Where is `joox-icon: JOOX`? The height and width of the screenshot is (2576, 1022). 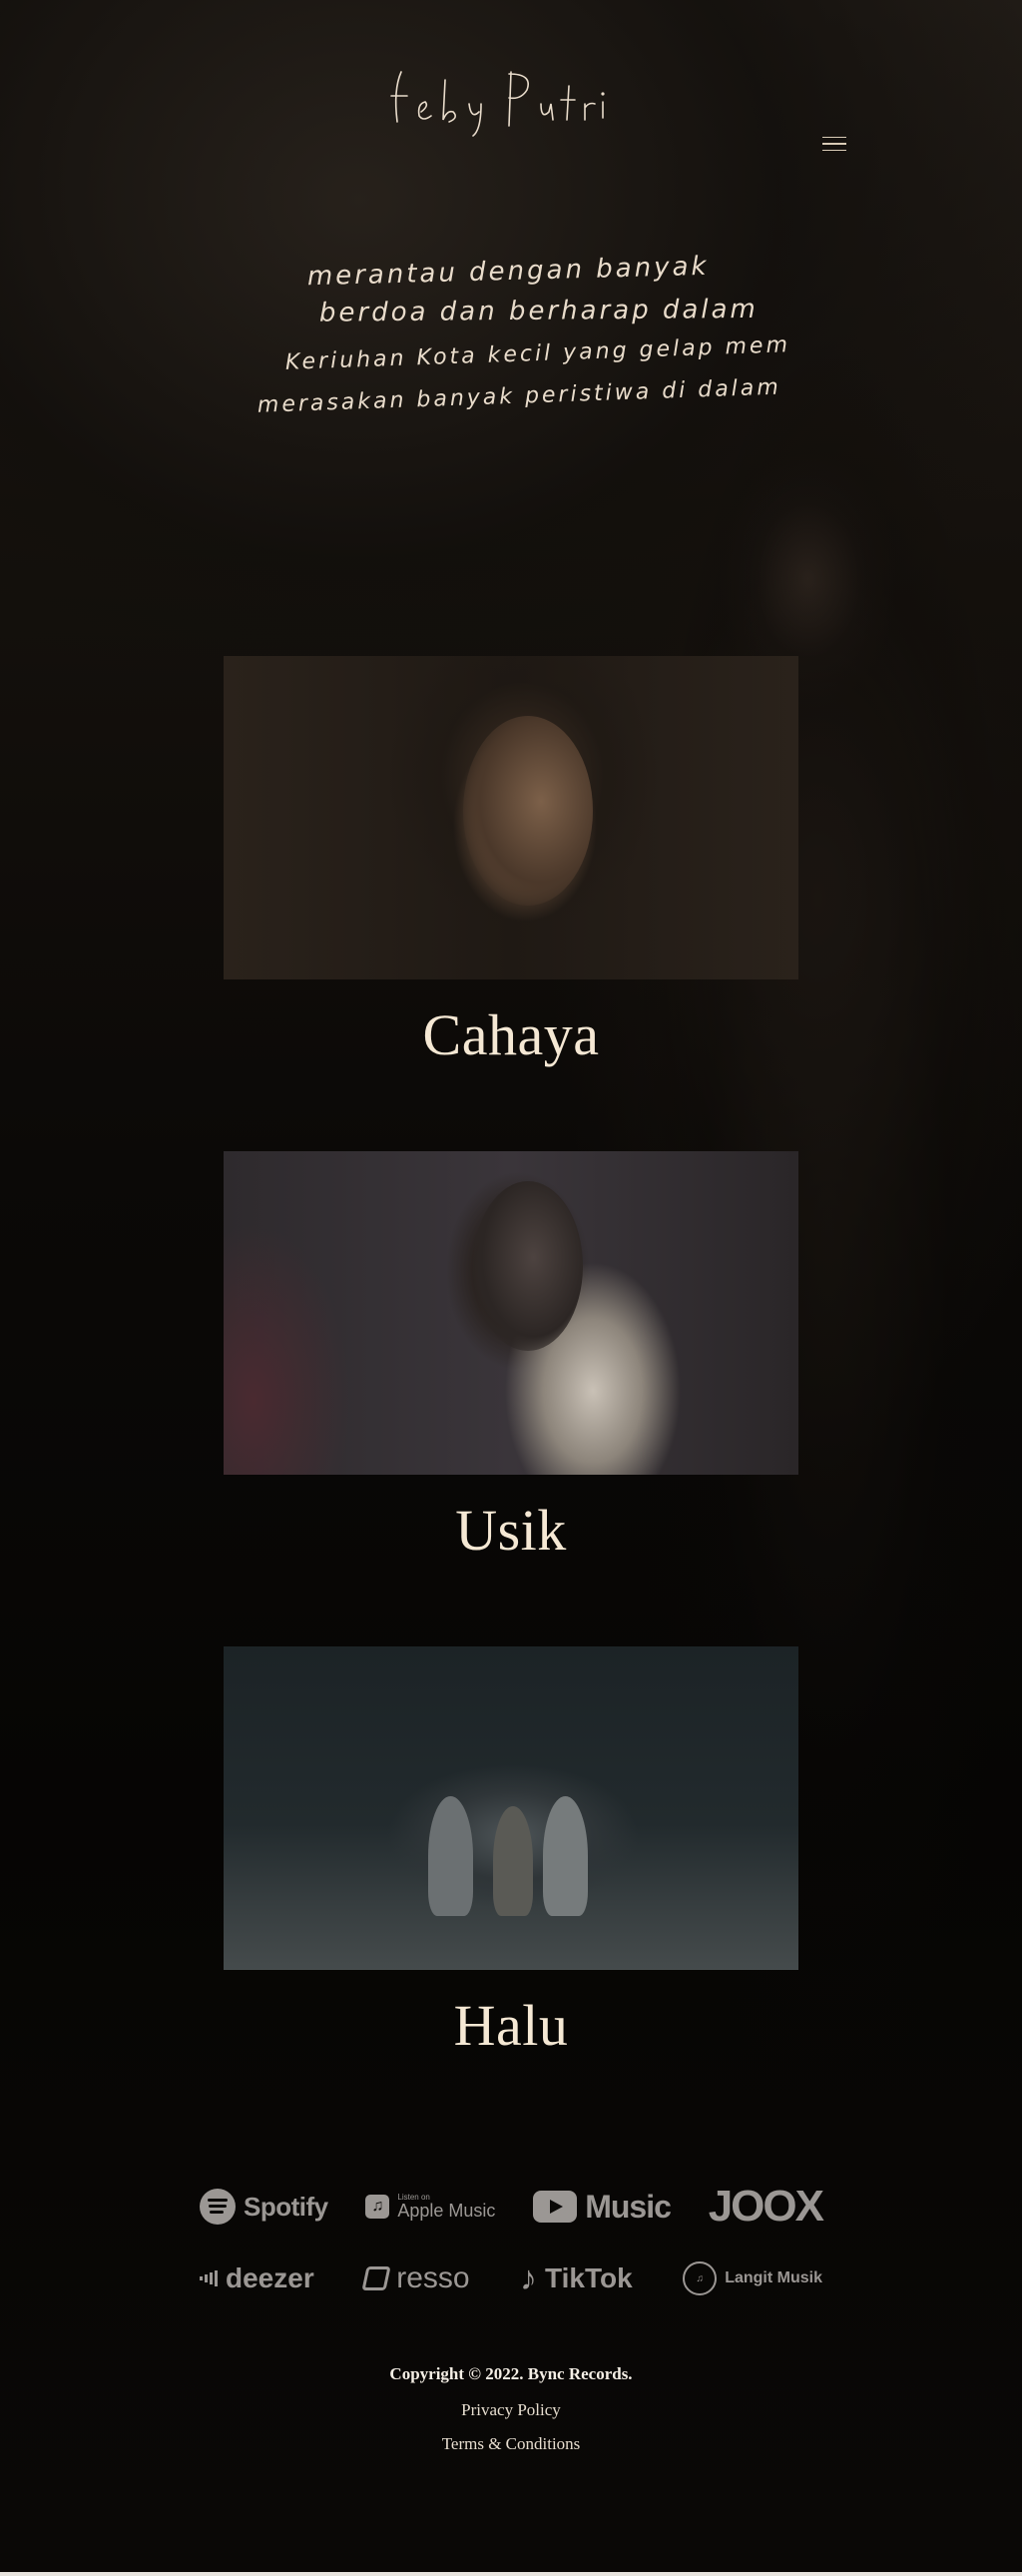 joox-icon: JOOX is located at coordinates (766, 2206).